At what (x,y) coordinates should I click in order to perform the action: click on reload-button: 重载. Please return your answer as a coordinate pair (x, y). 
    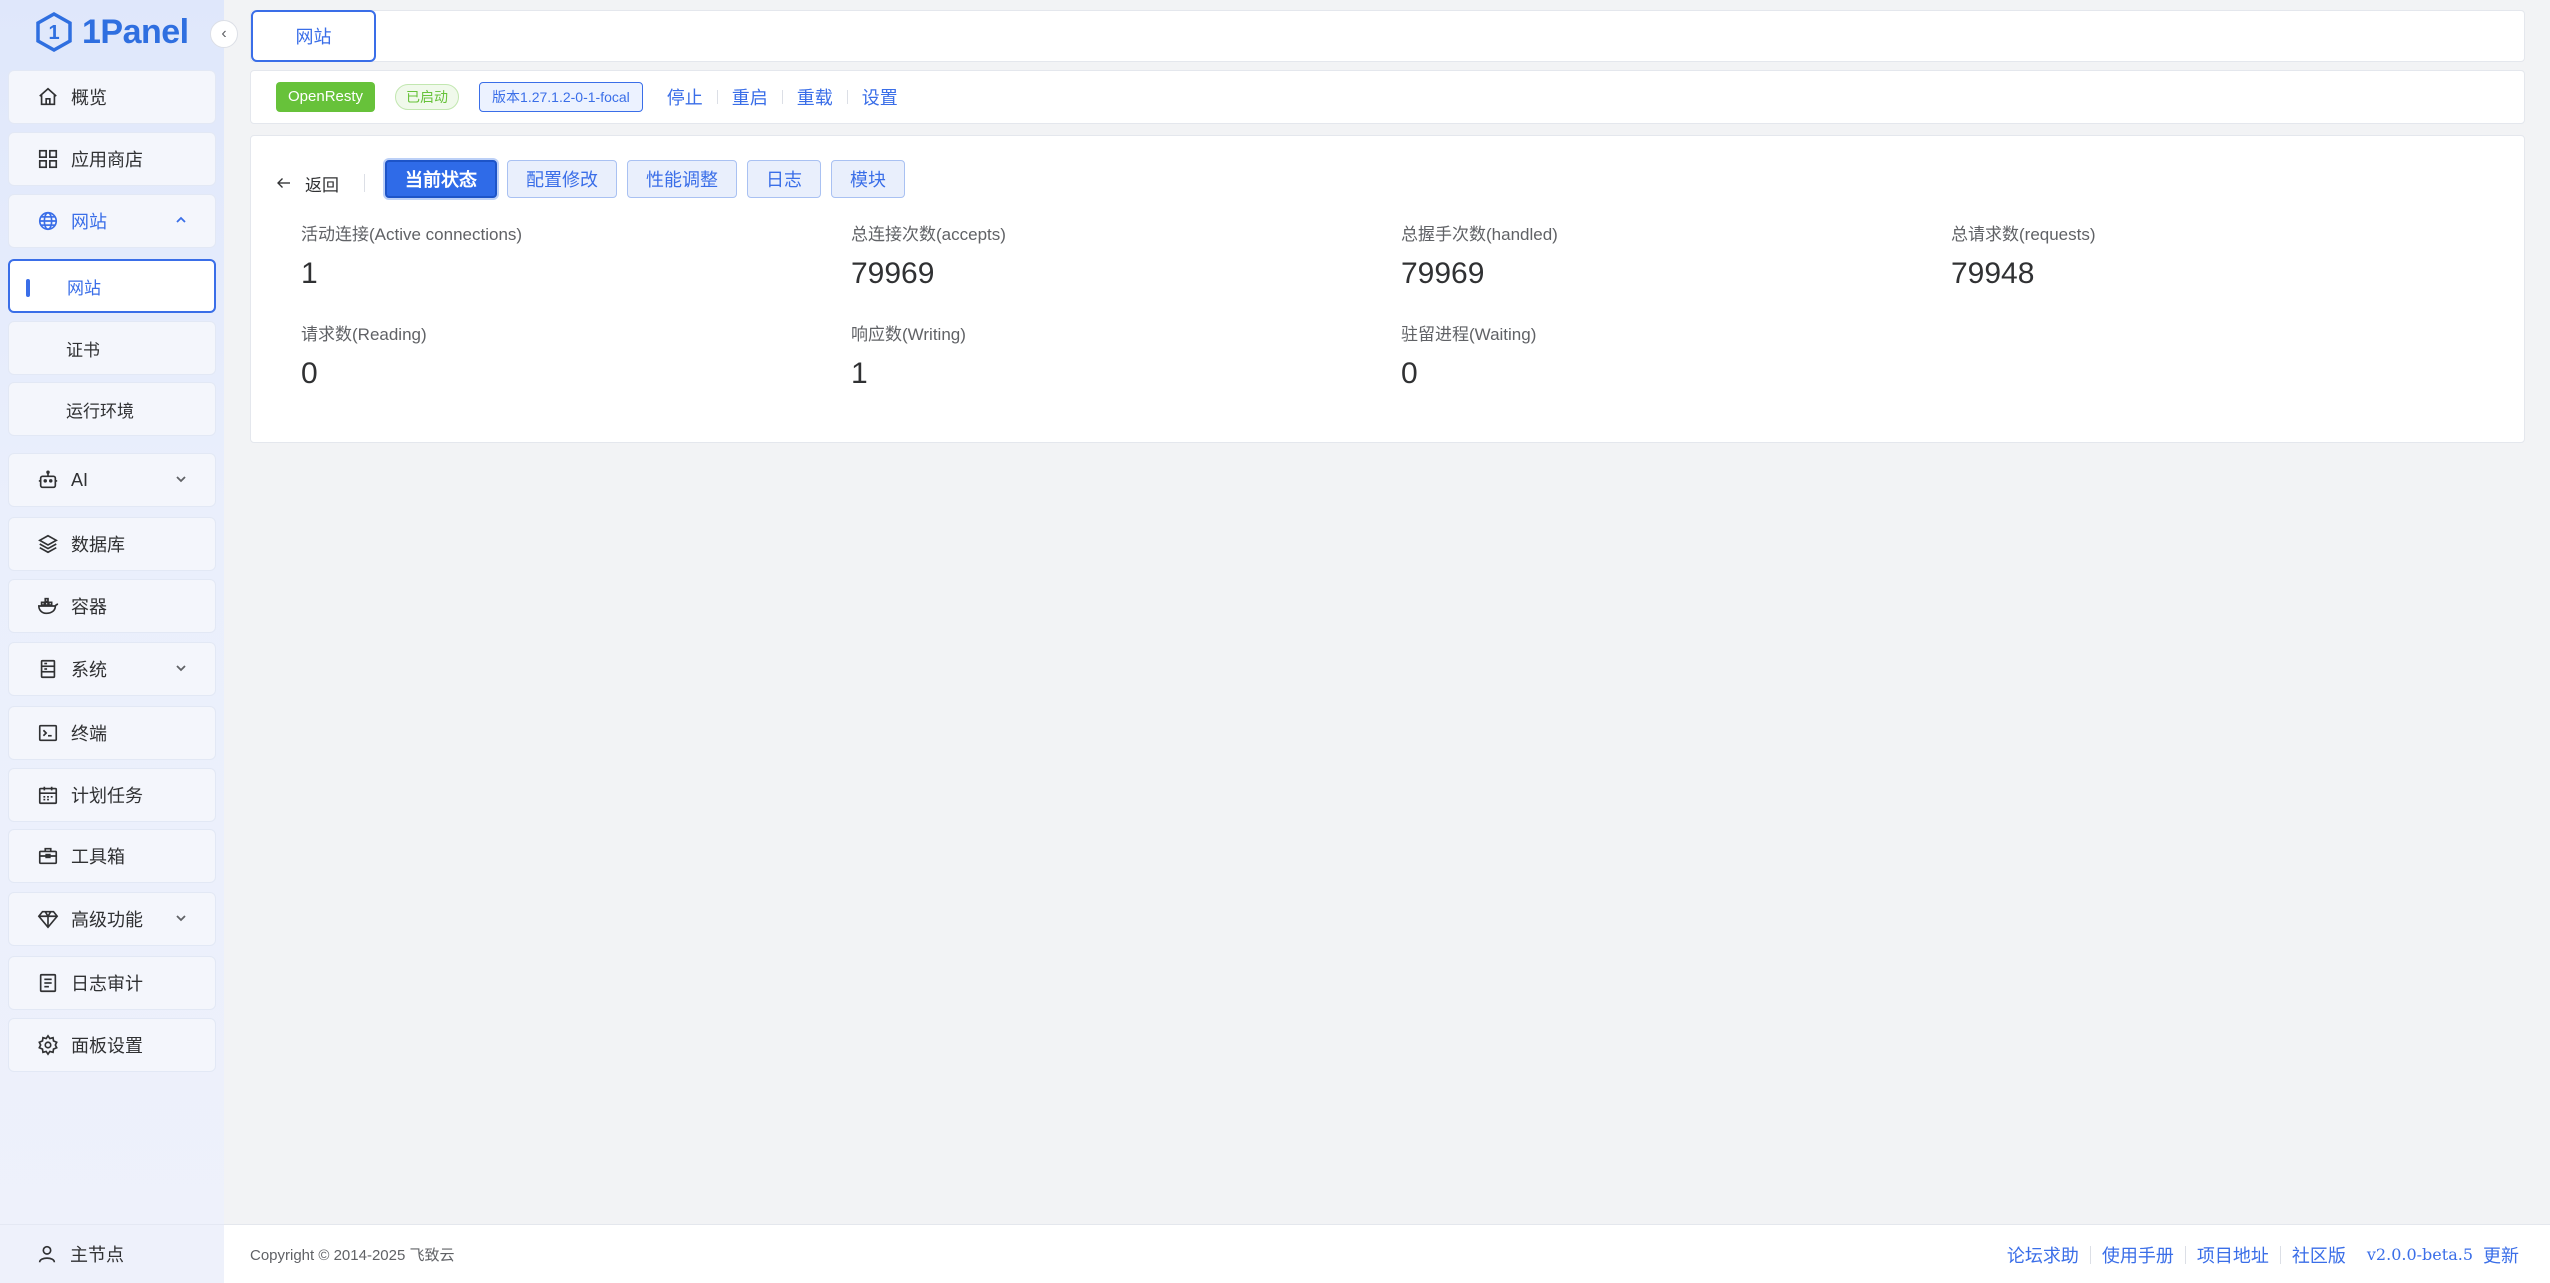
    Looking at the image, I should click on (815, 97).